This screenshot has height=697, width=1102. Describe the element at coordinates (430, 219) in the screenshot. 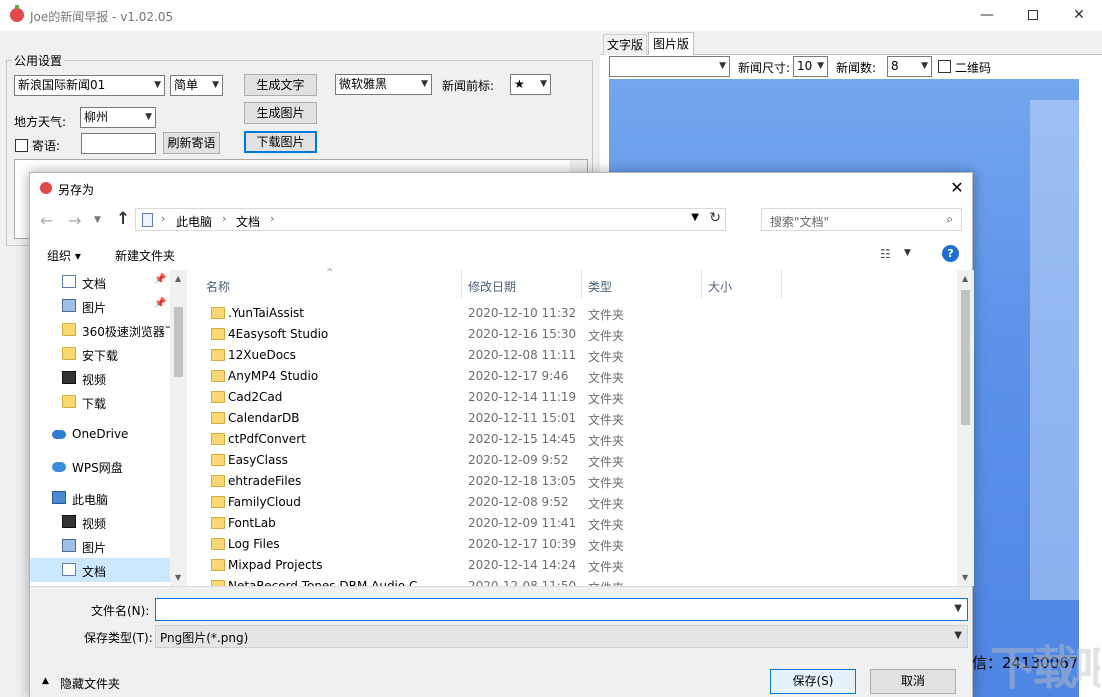

I see `address-bar: › 此电脑 › 文档 › ▼ ↻` at that location.